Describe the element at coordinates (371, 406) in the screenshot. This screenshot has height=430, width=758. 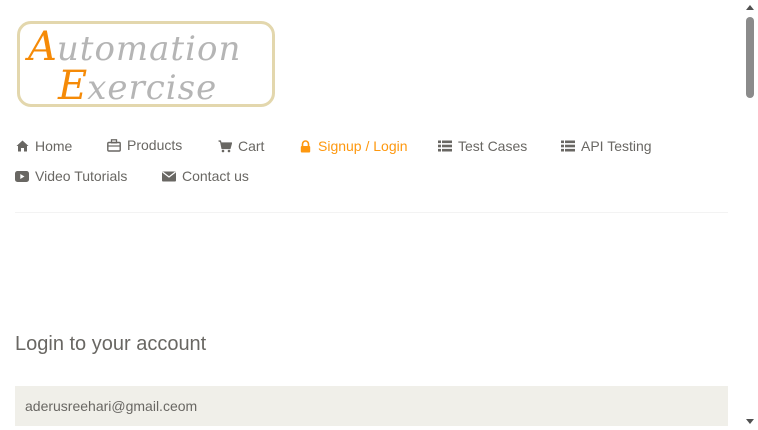
I see `login-email-input` at that location.